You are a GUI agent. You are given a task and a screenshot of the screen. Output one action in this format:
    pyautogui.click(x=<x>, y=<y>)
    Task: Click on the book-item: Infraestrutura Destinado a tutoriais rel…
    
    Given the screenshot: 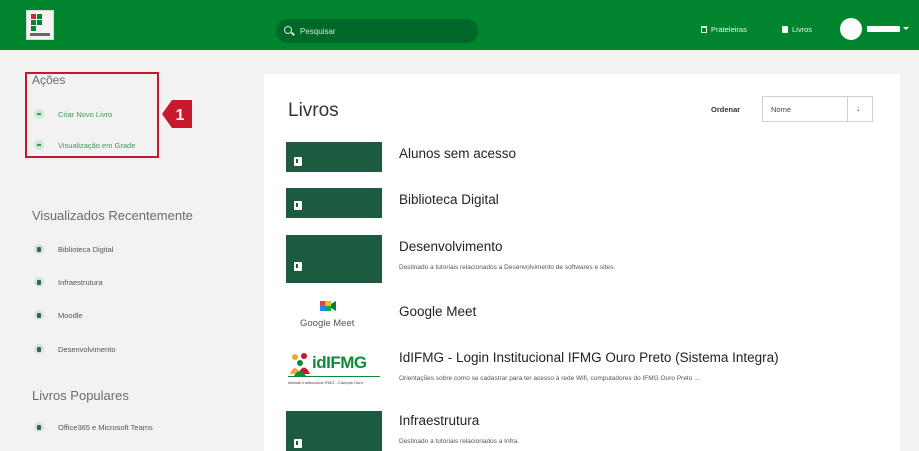 What is the action you would take?
    pyautogui.click(x=586, y=431)
    